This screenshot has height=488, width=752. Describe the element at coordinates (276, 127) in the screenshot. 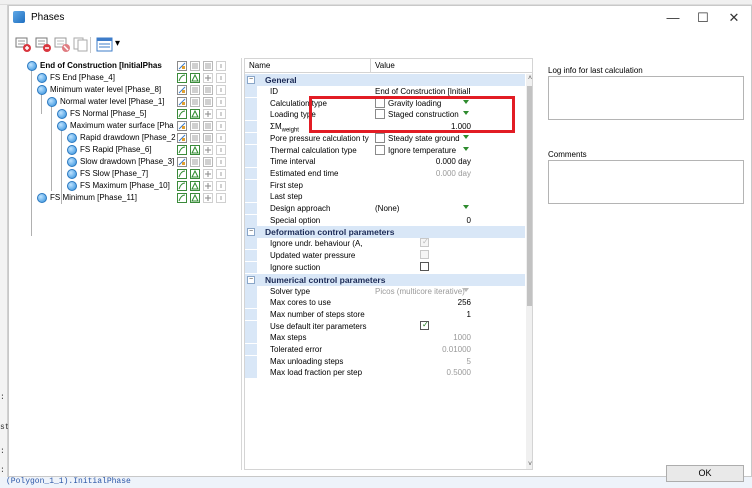

I see `property-name-main: ΣM` at that location.